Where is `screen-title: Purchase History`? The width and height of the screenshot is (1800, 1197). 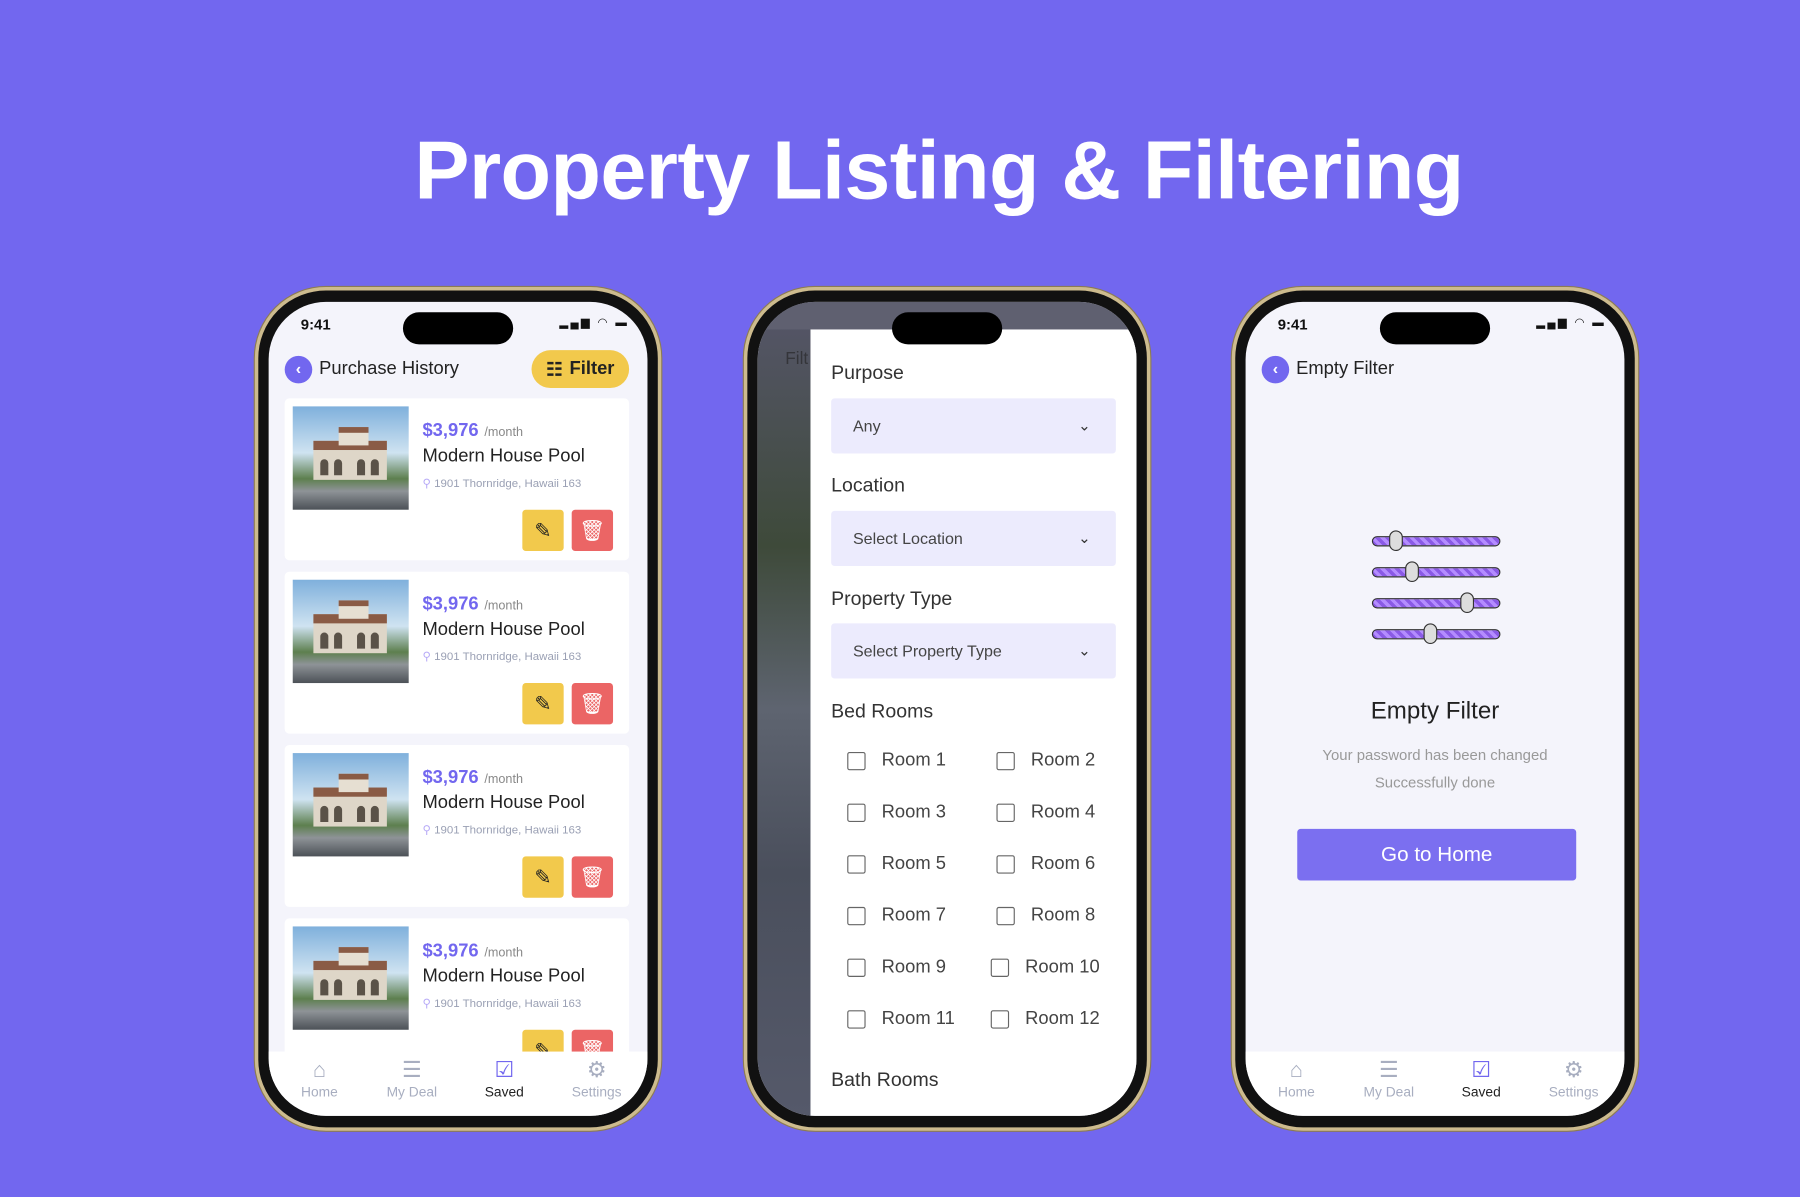 screen-title: Purchase History is located at coordinates (389, 369).